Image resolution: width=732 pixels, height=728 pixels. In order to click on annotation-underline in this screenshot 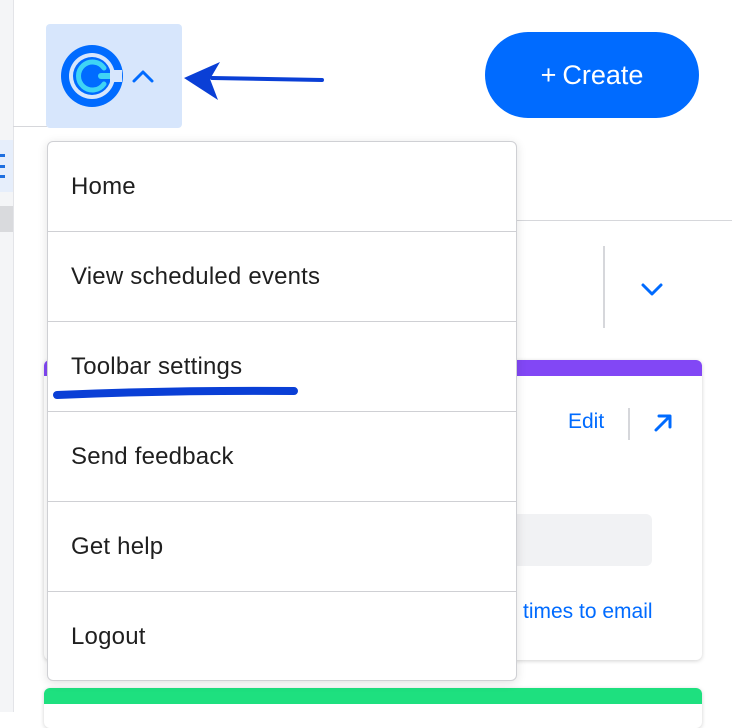, I will do `click(175, 392)`.